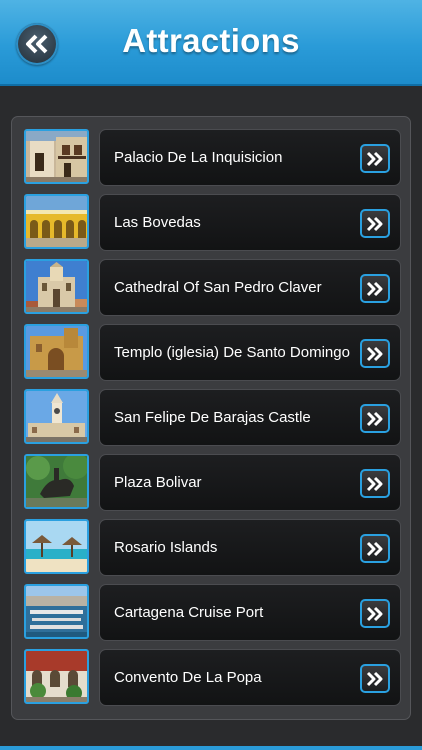  I want to click on list-item: Cathedral Of San Pedro Claver, so click(213, 287).